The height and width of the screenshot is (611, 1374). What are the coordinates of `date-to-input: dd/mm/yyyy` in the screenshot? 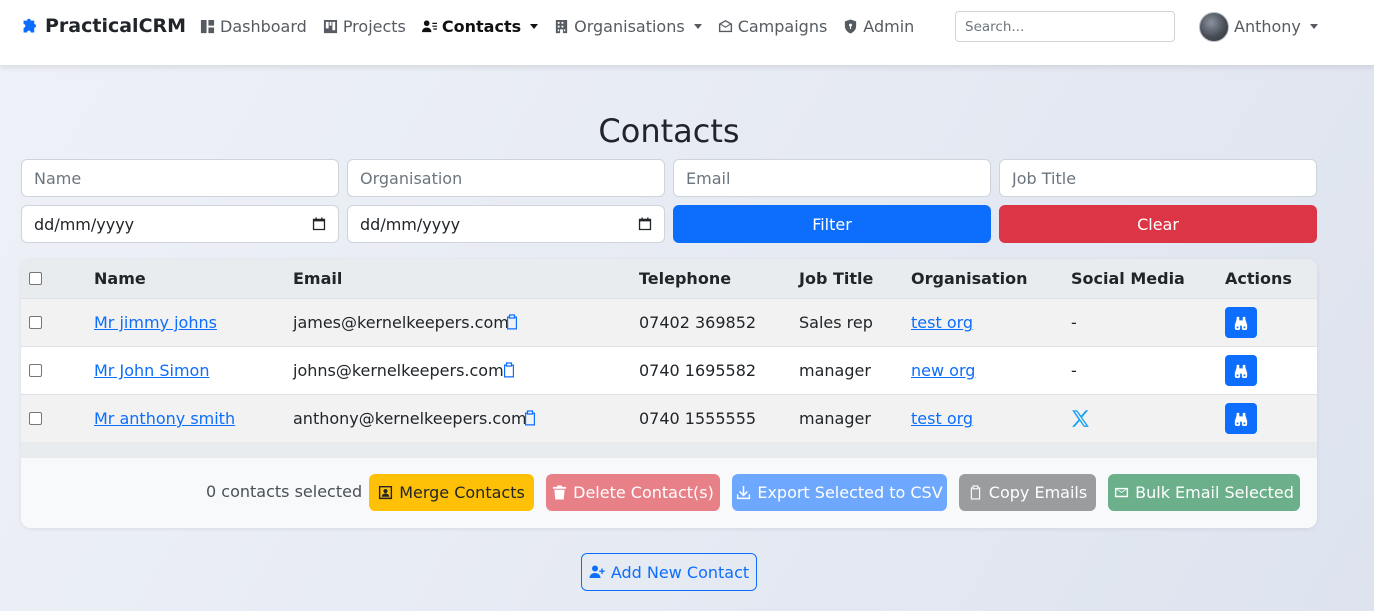 It's located at (506, 224).